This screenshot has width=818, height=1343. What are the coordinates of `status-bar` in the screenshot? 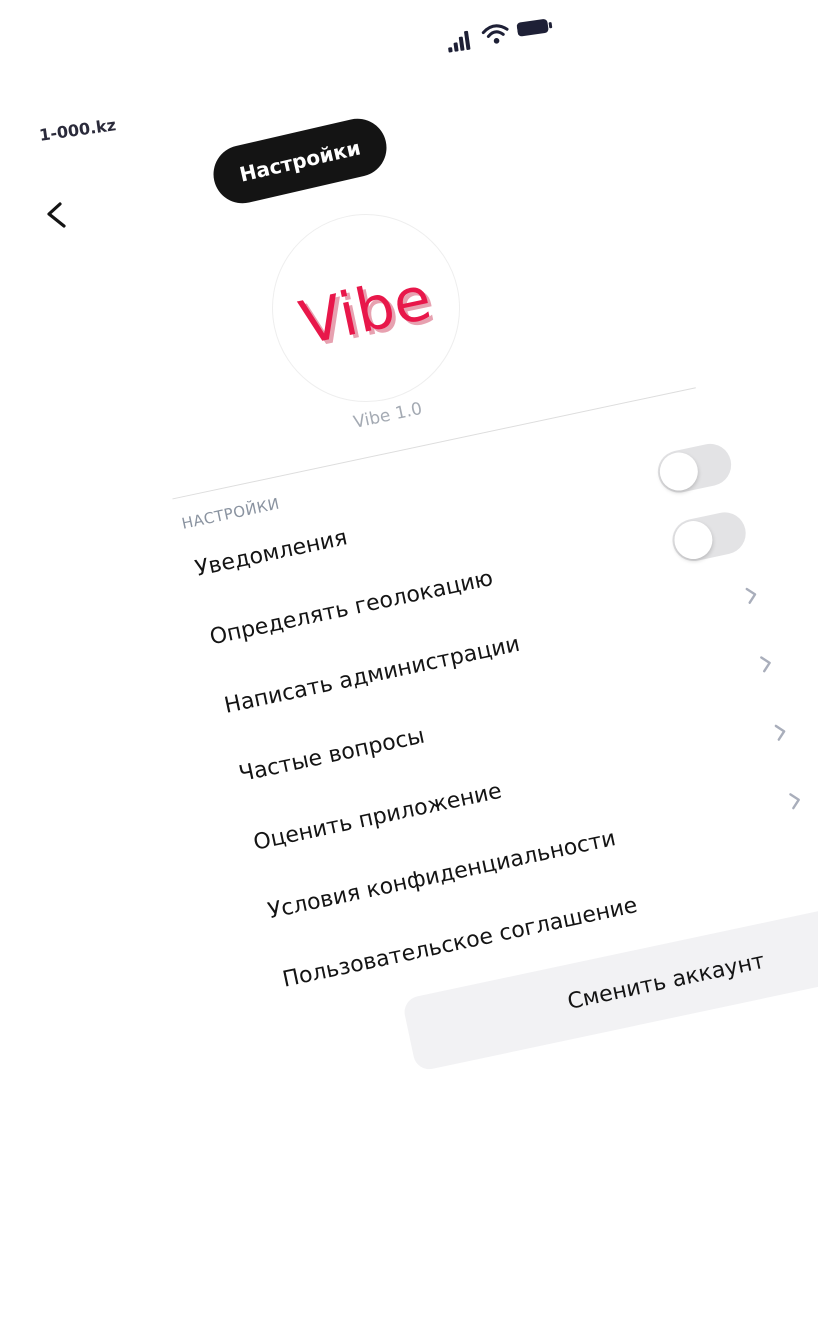 It's located at (499, 34).